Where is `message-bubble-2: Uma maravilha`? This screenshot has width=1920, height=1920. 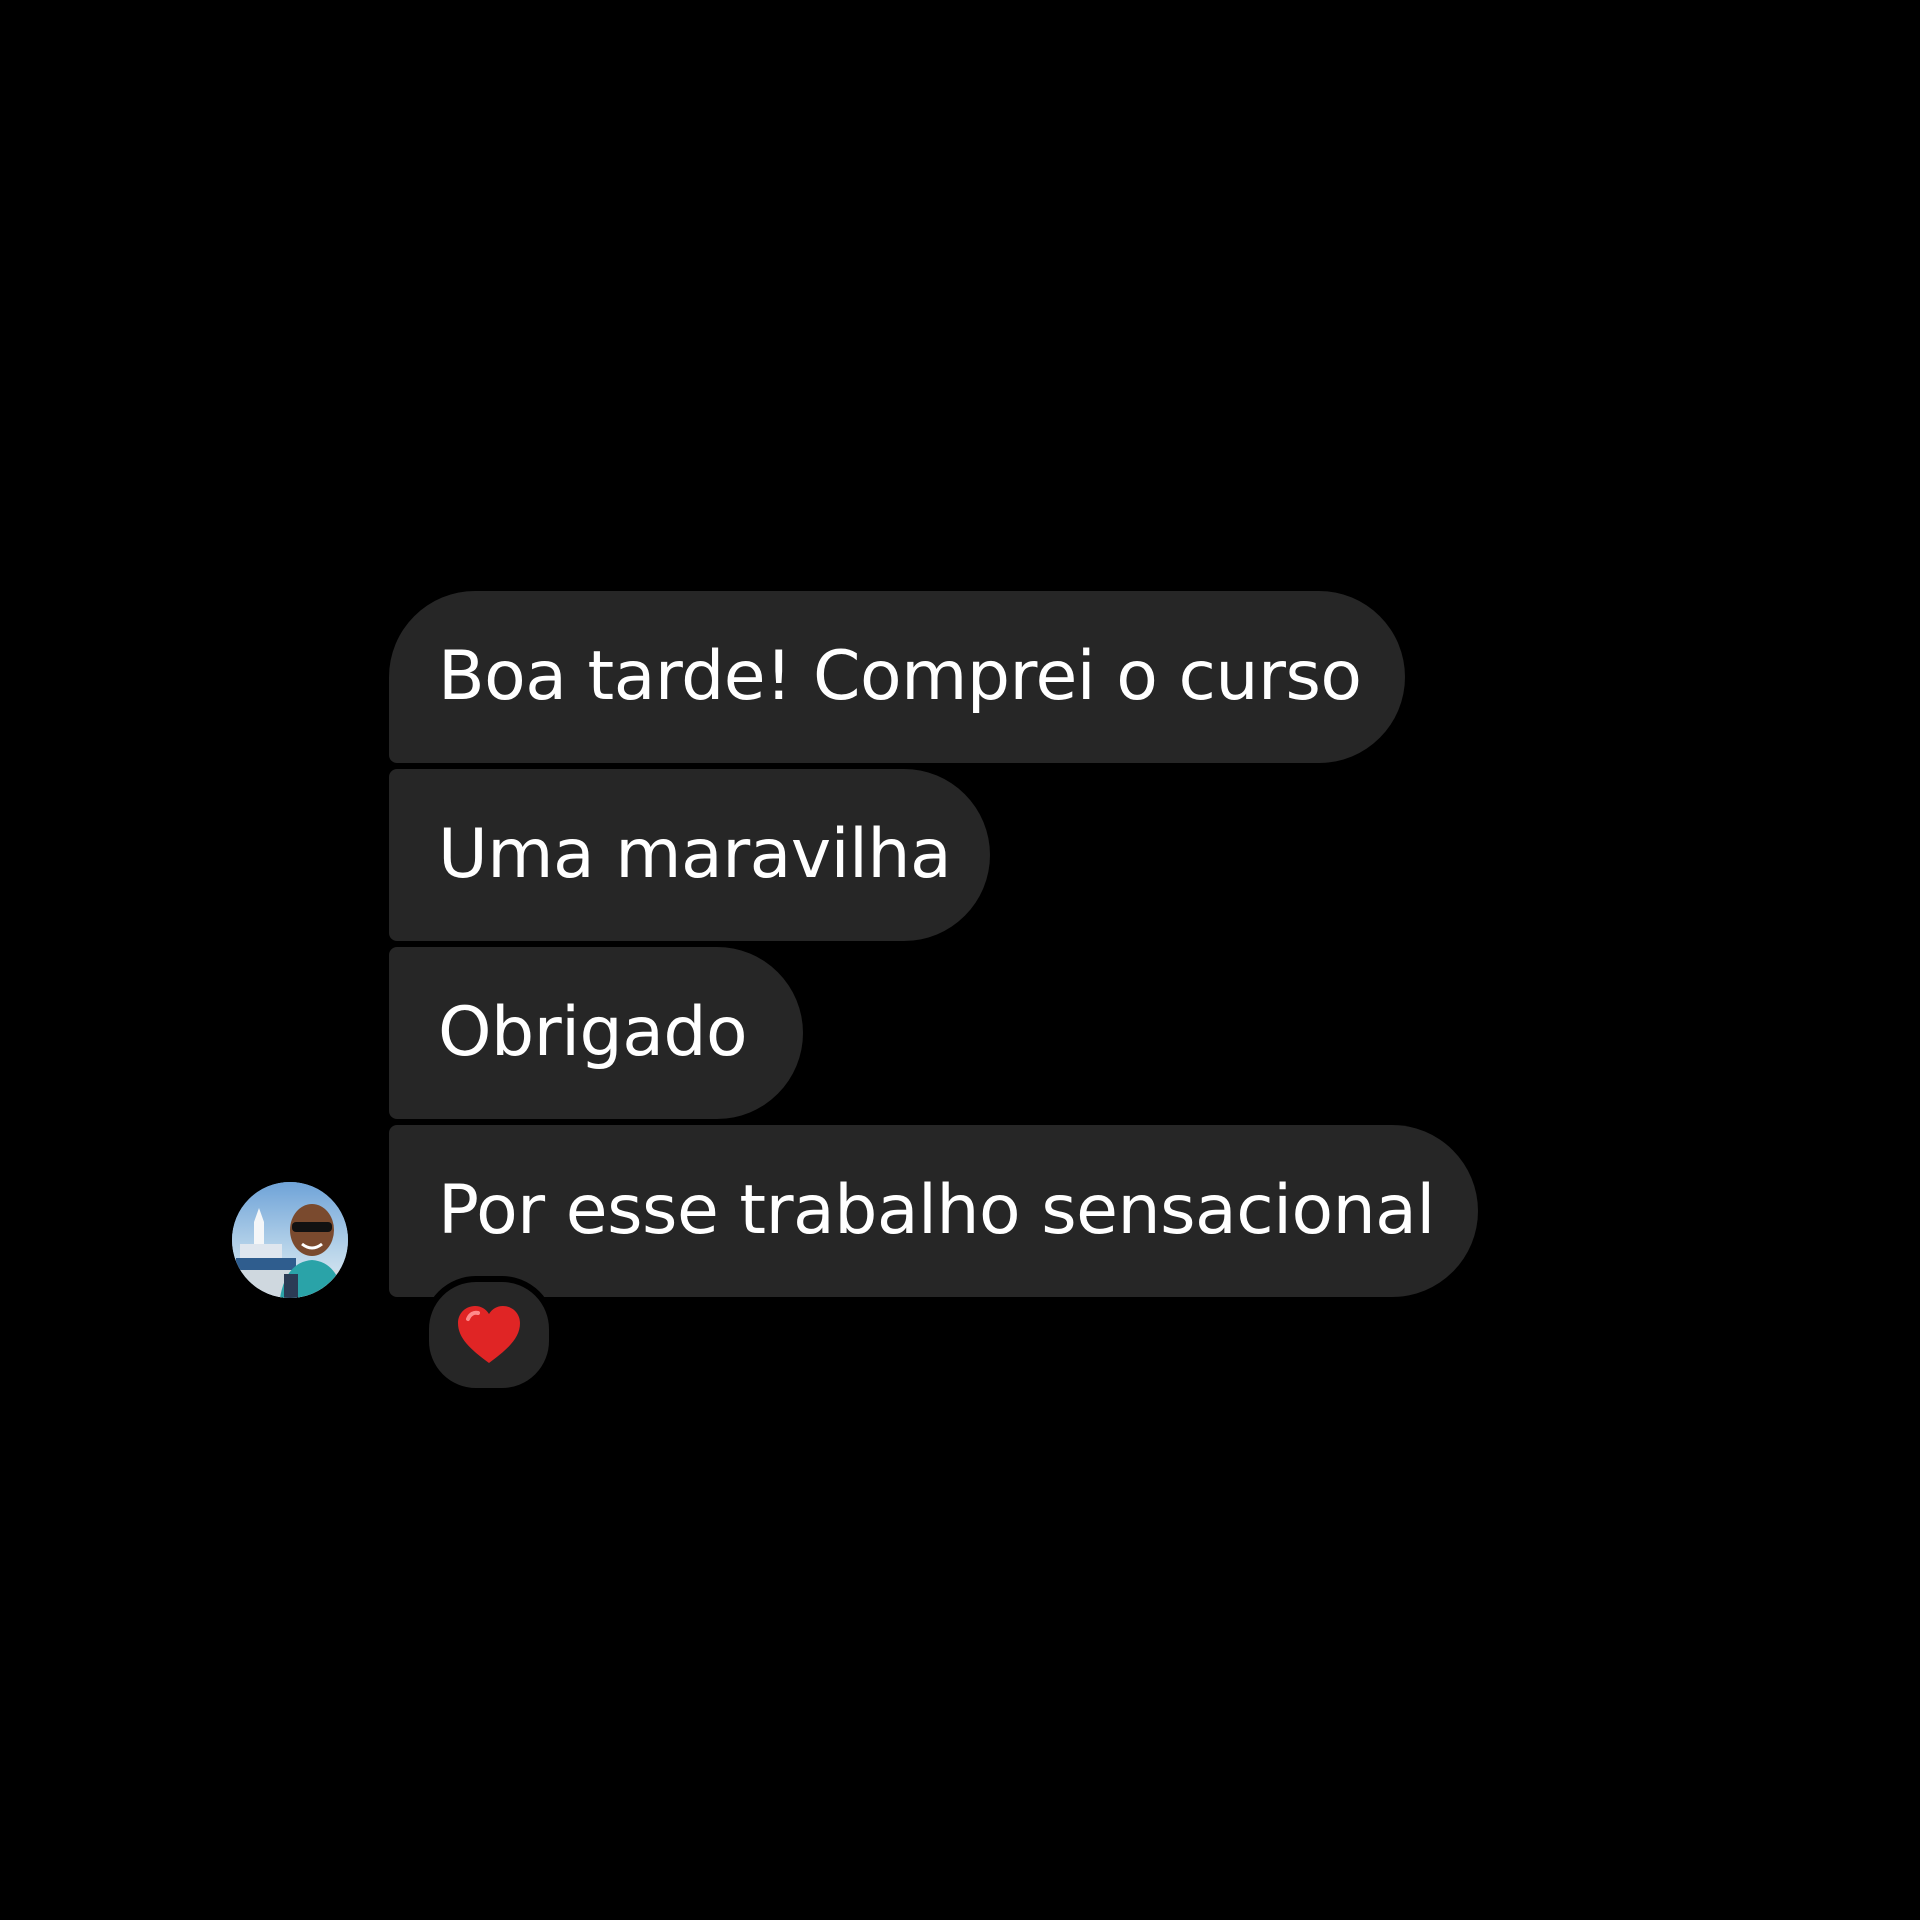 message-bubble-2: Uma maravilha is located at coordinates (689, 855).